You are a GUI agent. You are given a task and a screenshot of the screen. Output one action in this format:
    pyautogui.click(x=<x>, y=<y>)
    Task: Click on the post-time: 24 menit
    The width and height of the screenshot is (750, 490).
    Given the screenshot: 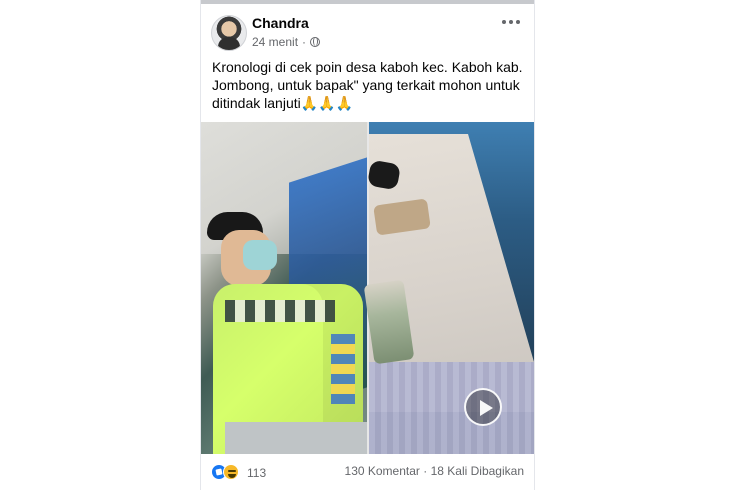 What is the action you would take?
    pyautogui.click(x=275, y=42)
    